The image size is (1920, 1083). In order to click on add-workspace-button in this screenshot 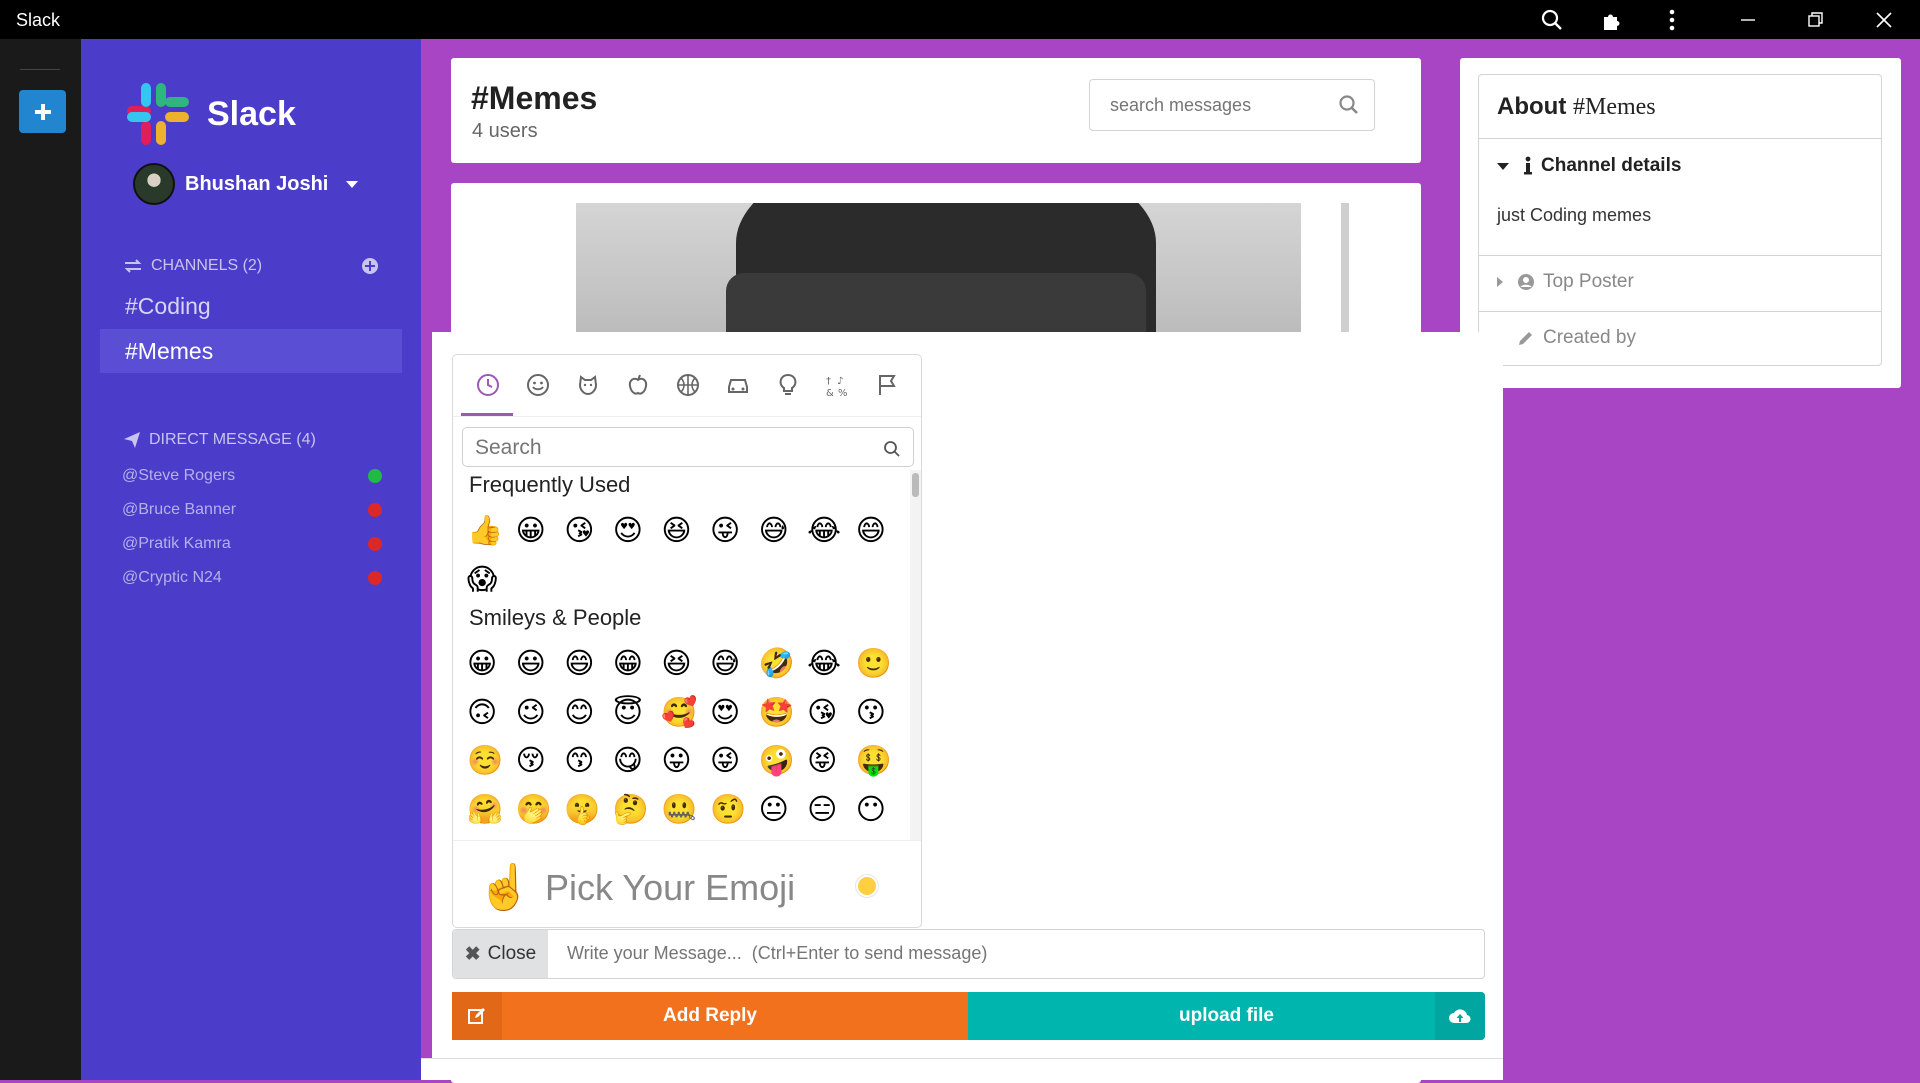, I will do `click(42, 111)`.